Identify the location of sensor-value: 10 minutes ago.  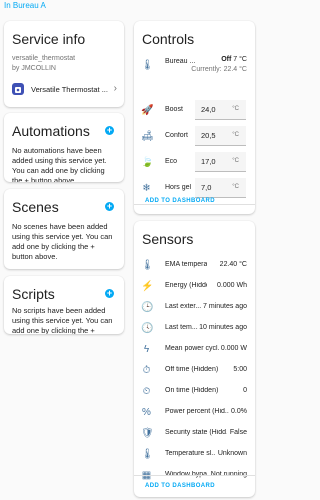
(223, 327).